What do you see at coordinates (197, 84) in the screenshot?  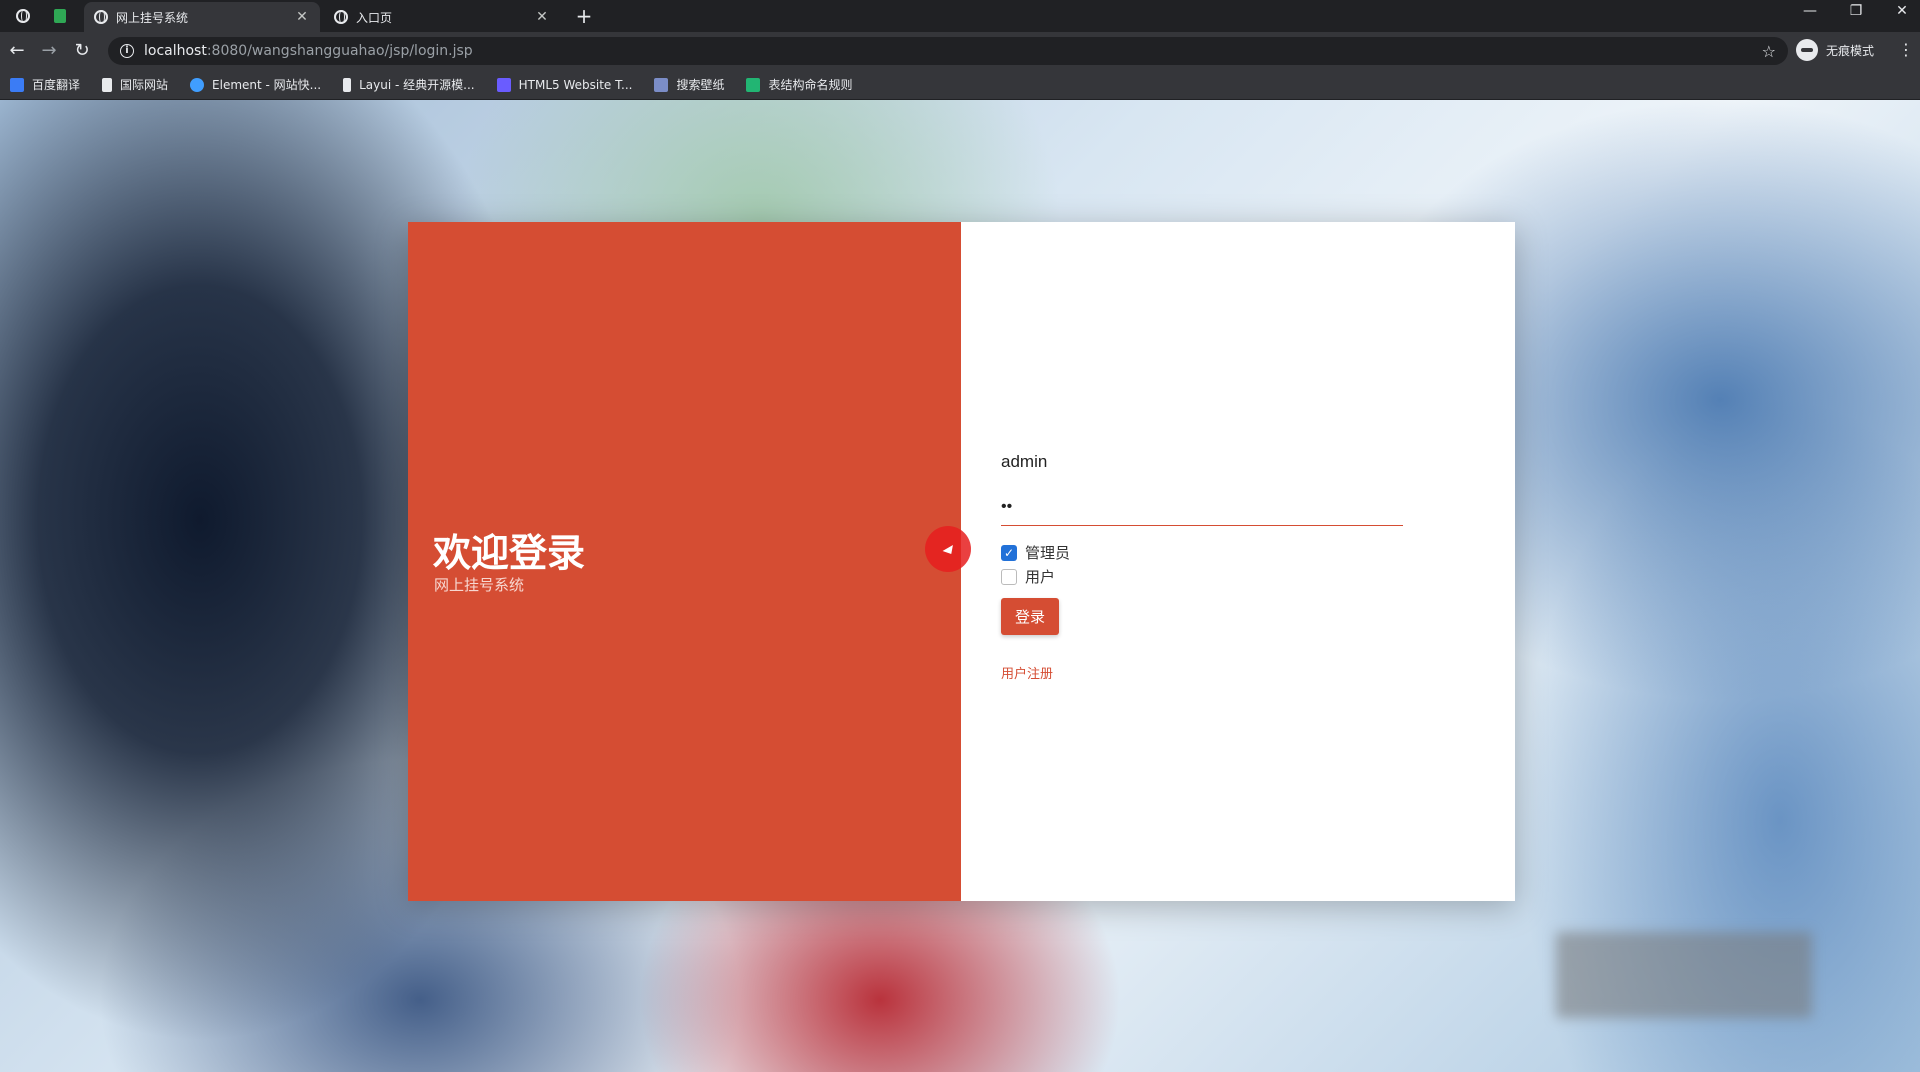 I see `element-icon` at bounding box center [197, 84].